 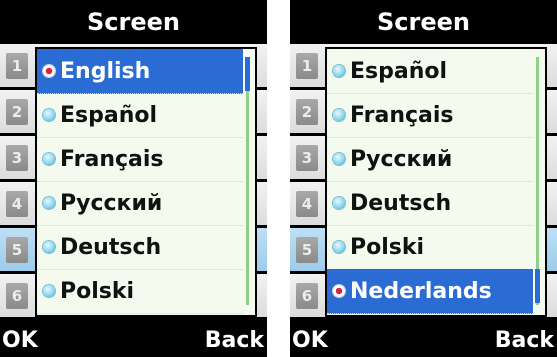 I want to click on language-option: Nederlands, so click(x=430, y=291).